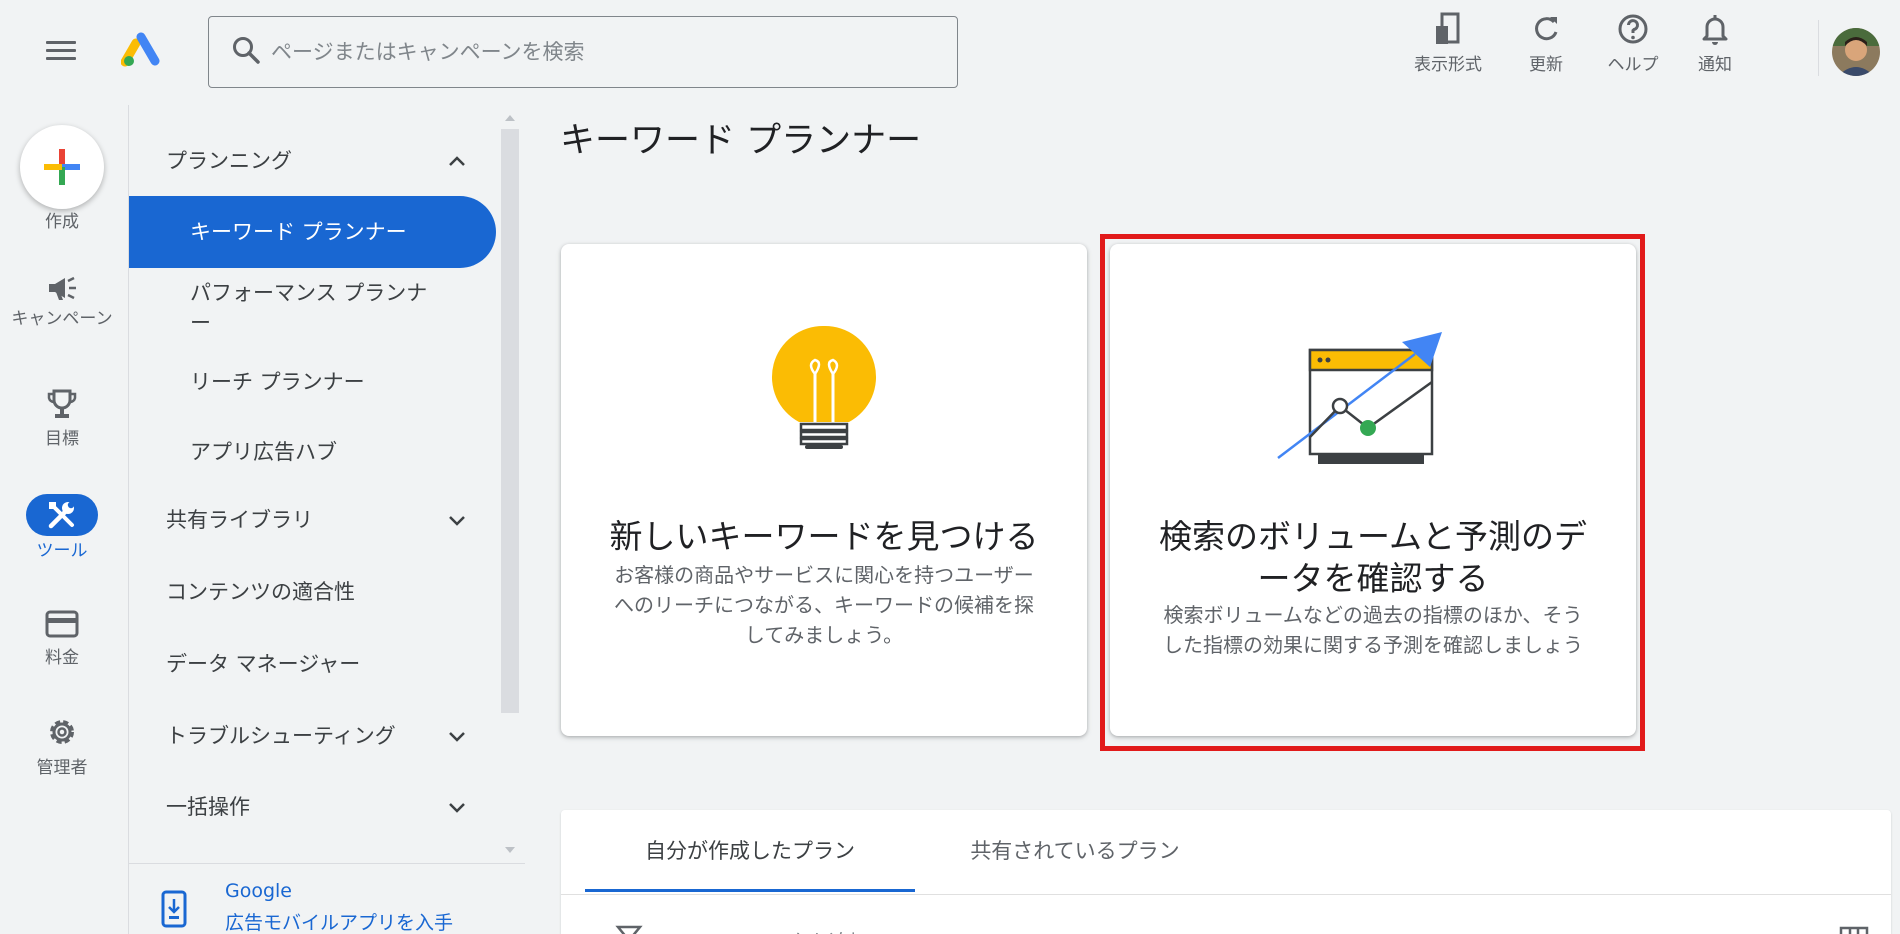 Image resolution: width=1900 pixels, height=934 pixels. I want to click on left-rail: 作成 キャンペーン 目標 ツール 料金 管理者, so click(64, 519).